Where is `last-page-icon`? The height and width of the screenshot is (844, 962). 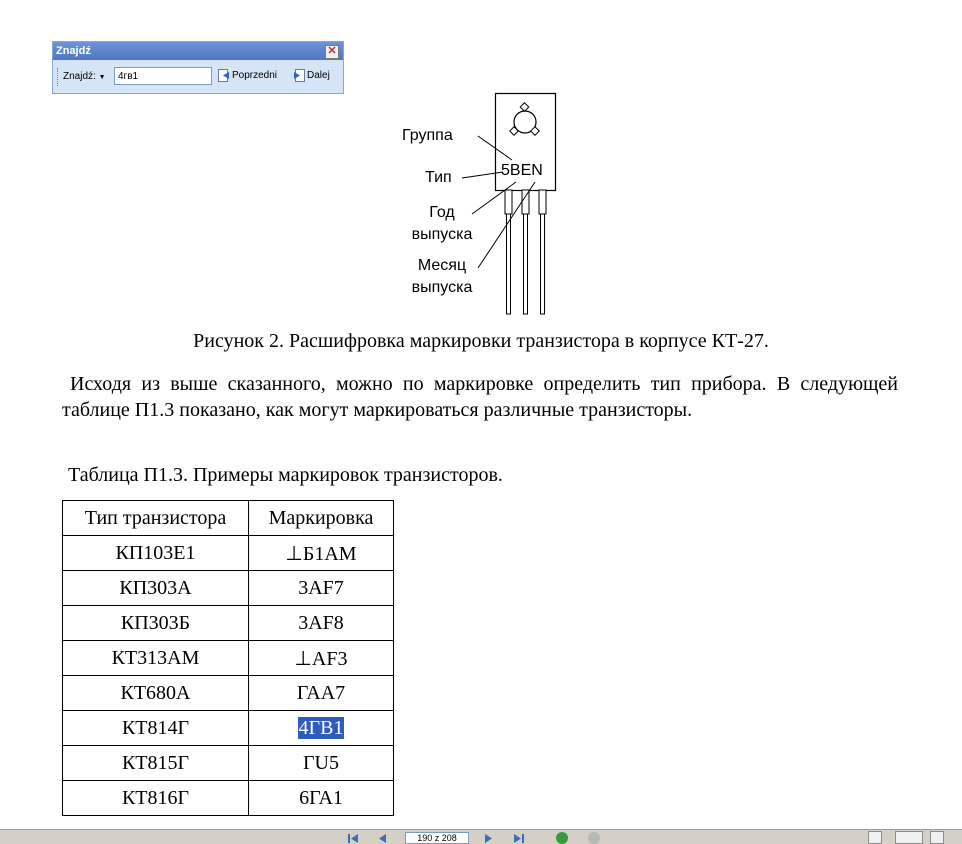 last-page-icon is located at coordinates (519, 838).